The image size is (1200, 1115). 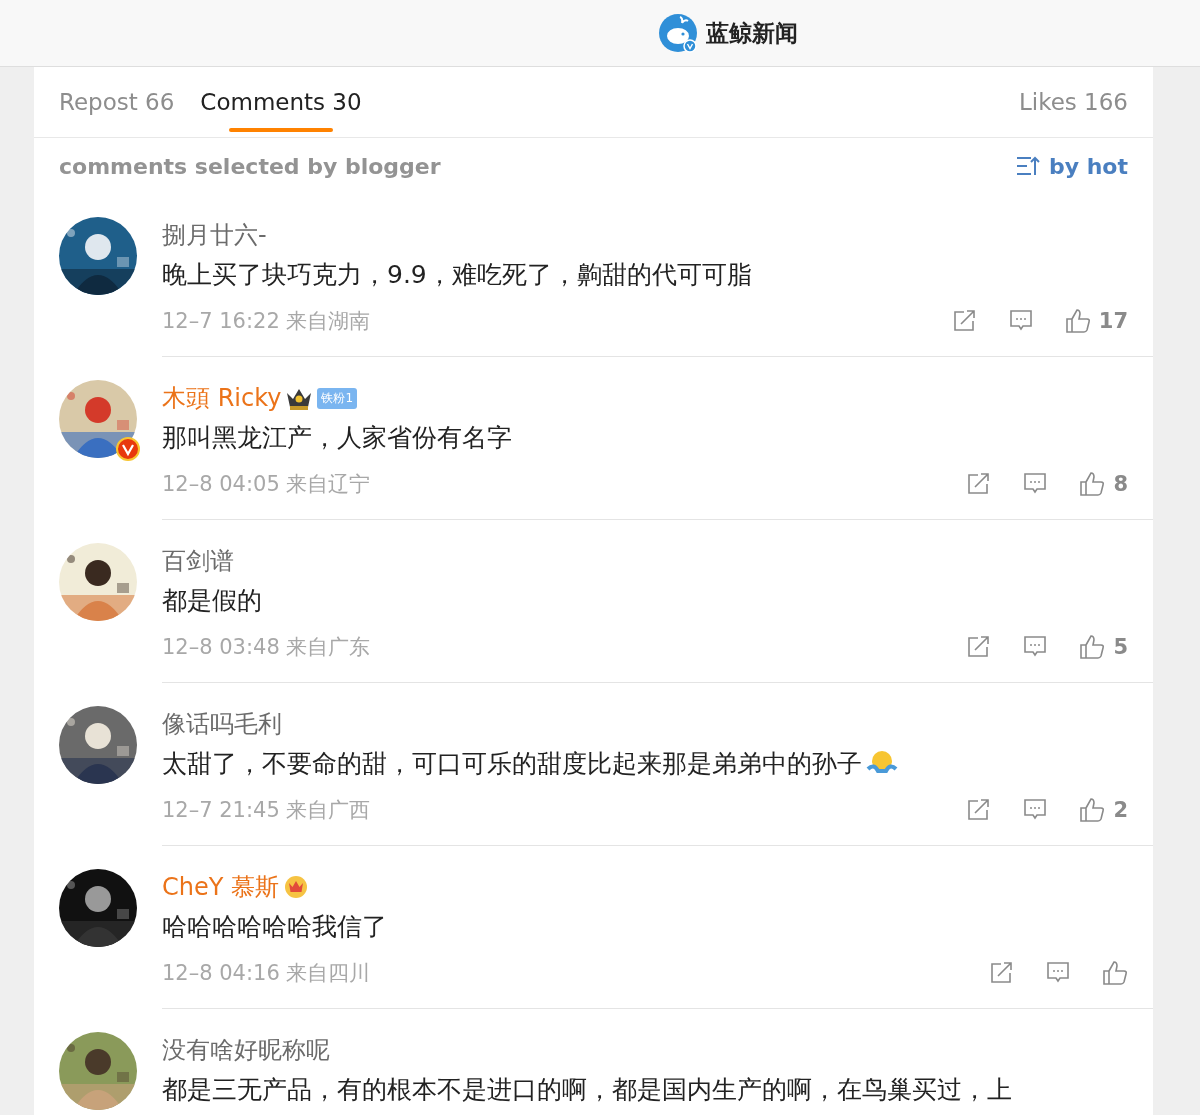 What do you see at coordinates (752, 33) in the screenshot?
I see `account-name: 蓝鲸新闻` at bounding box center [752, 33].